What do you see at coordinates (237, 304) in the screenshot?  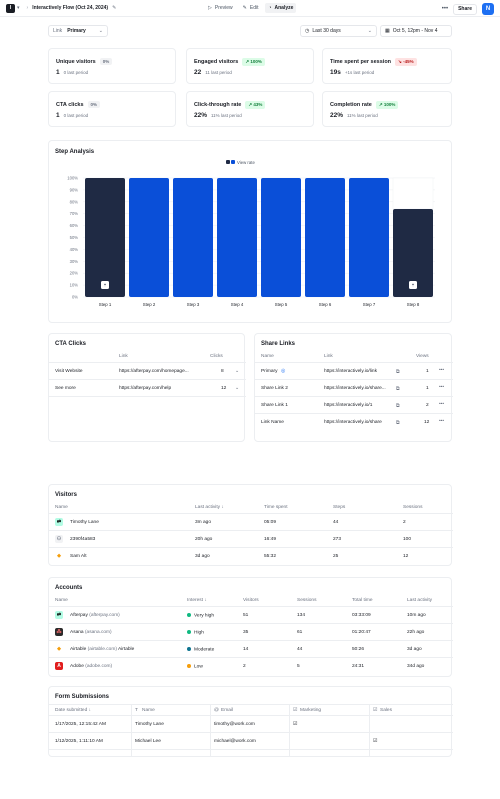 I see `x-tick-label: Step 4` at bounding box center [237, 304].